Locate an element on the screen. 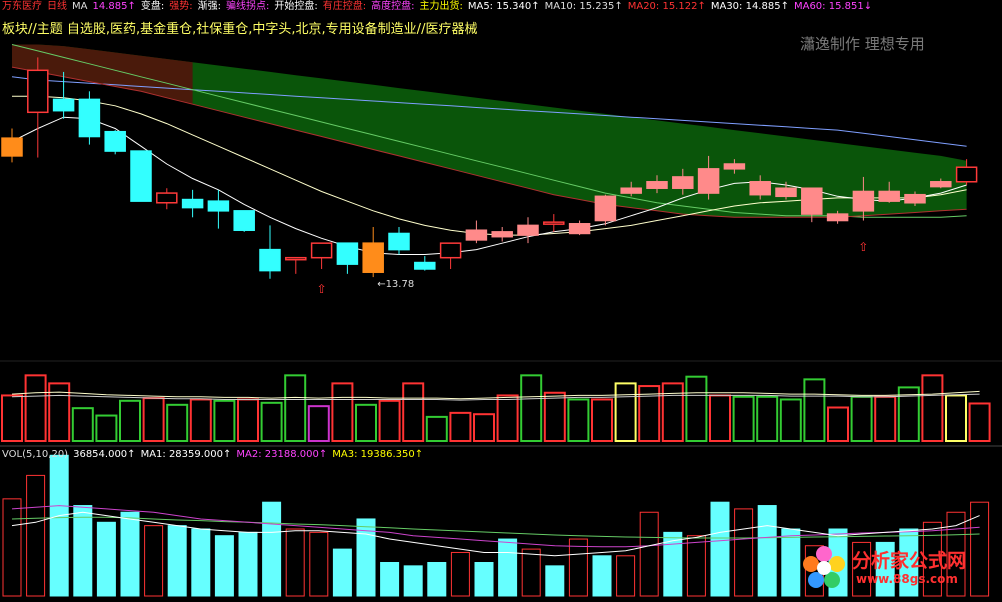 This screenshot has height=602, width=1002. low-price-label: ←13.78 is located at coordinates (395, 284).